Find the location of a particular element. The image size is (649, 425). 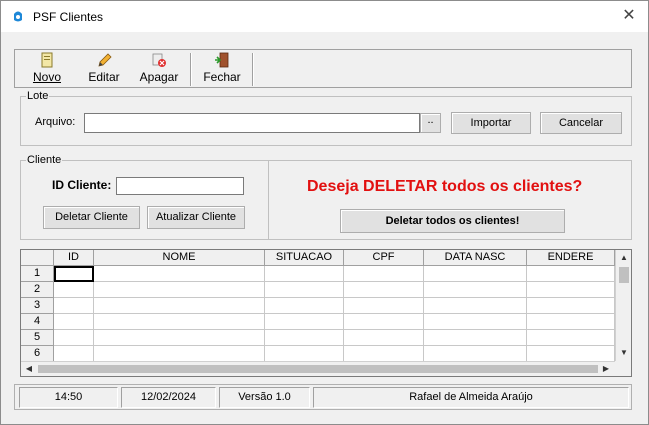

new-document-icon is located at coordinates (47, 60).